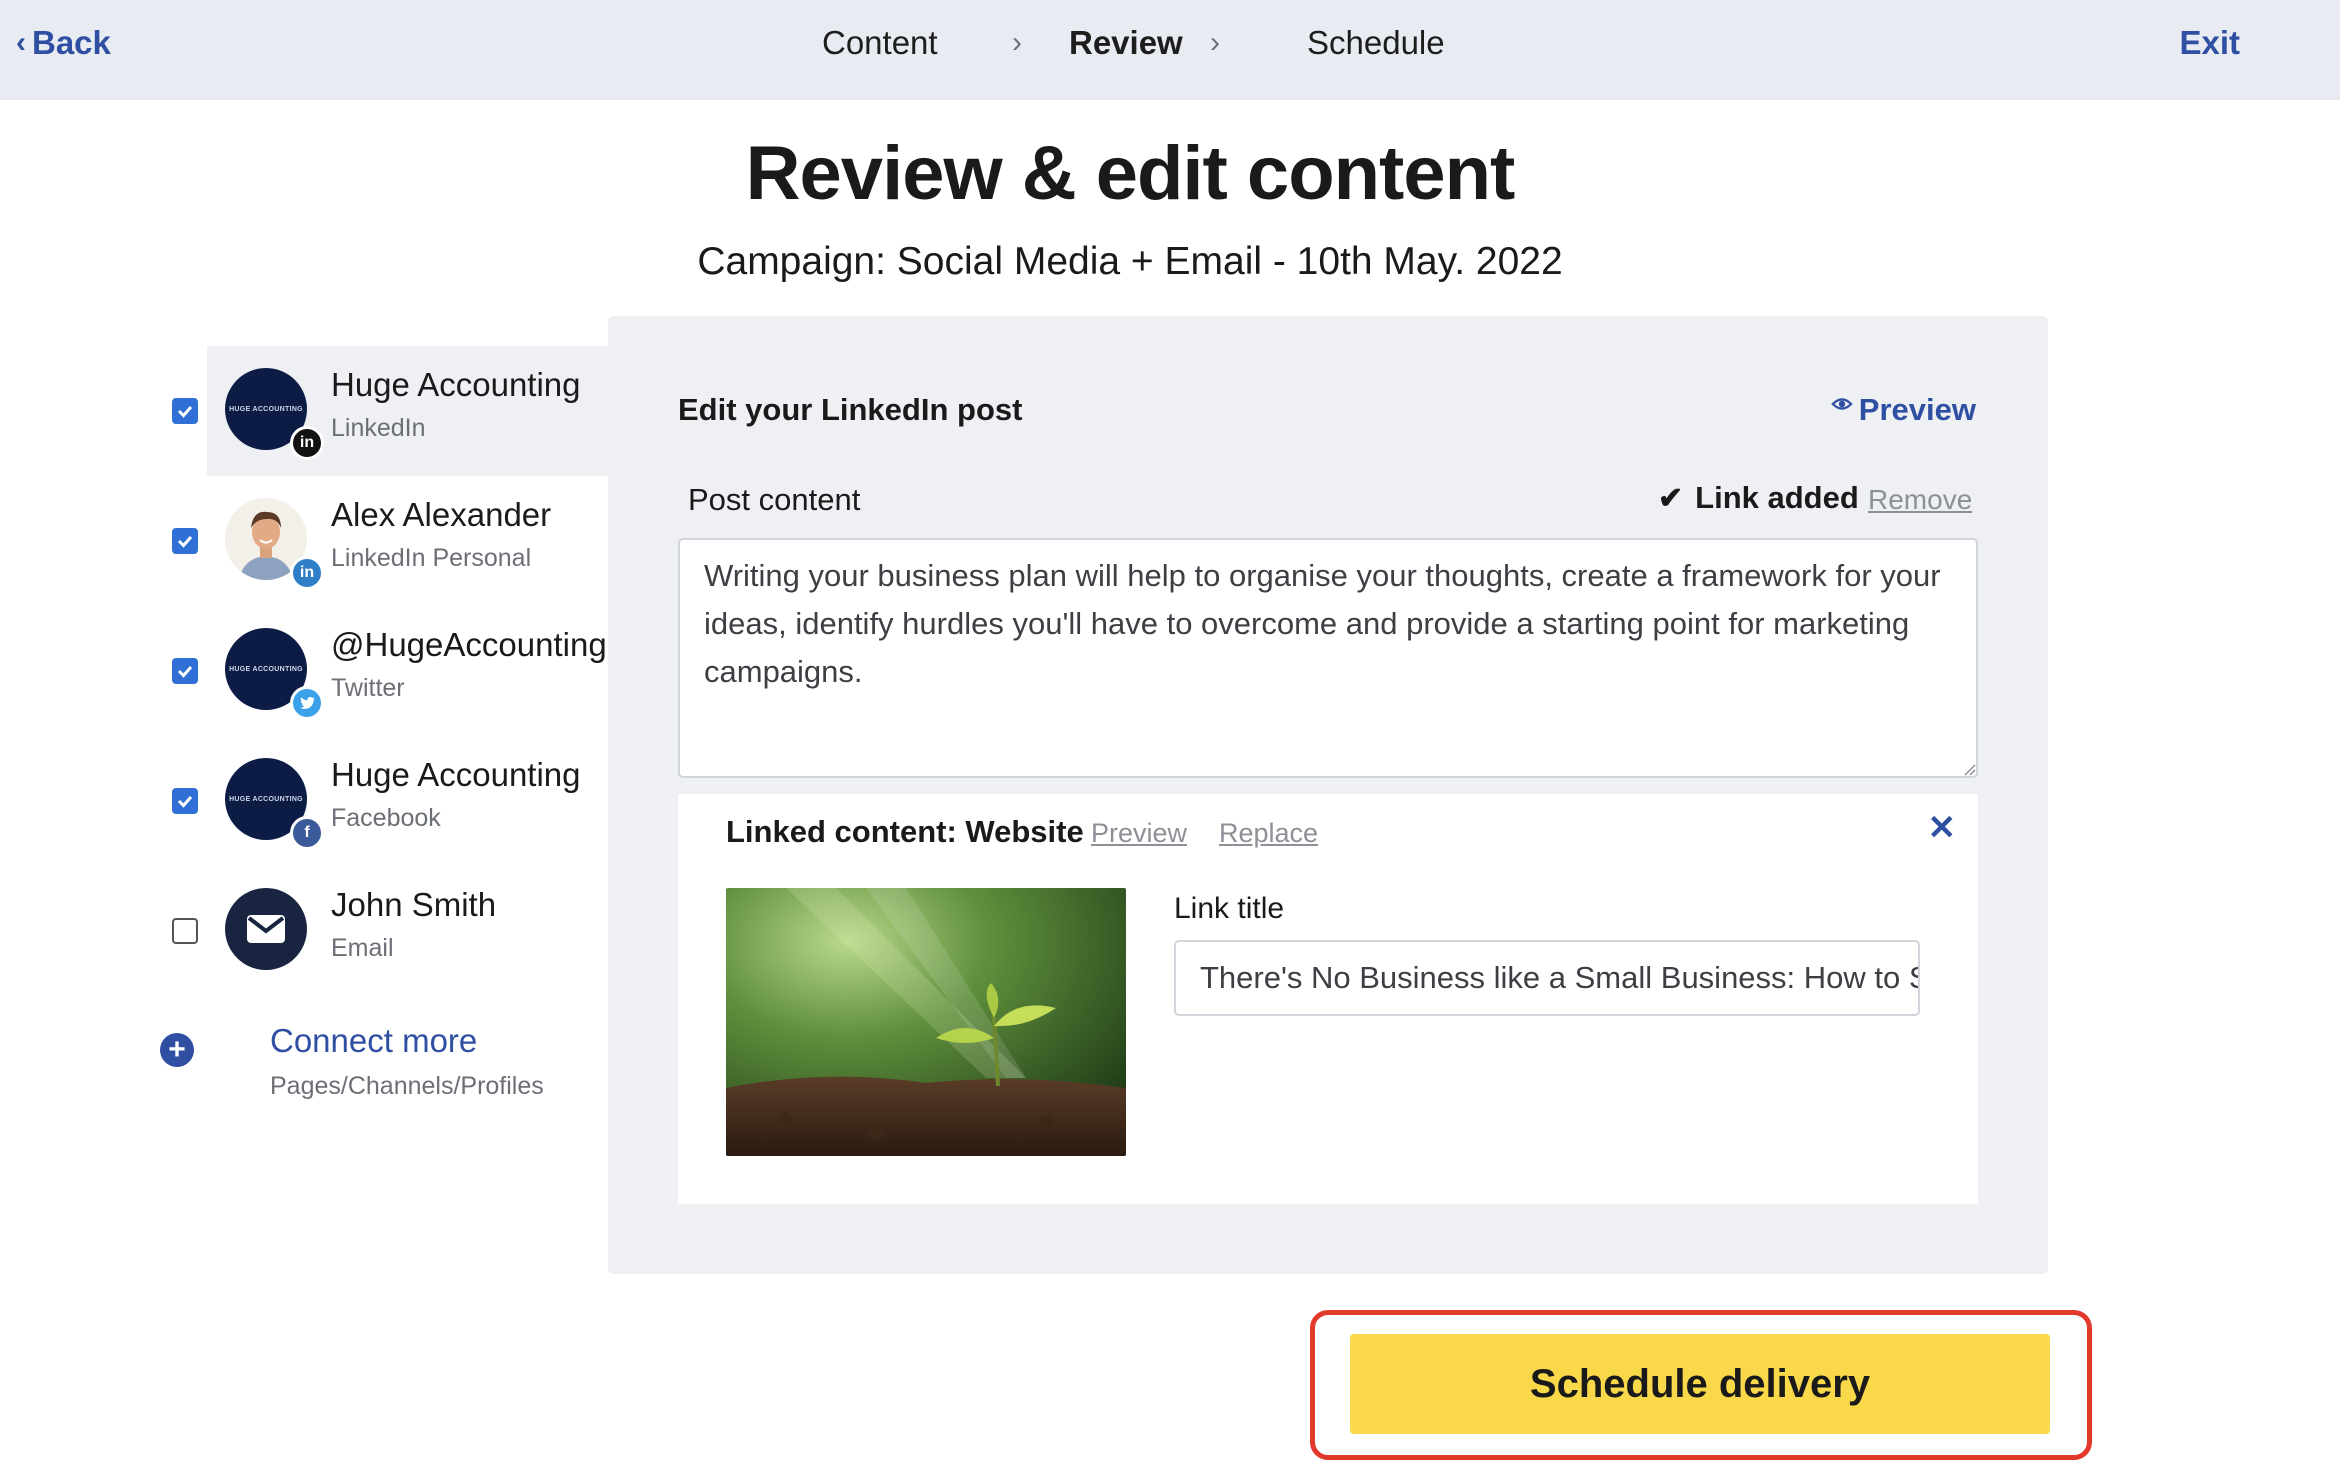 The width and height of the screenshot is (2340, 1474). I want to click on account-item-john-smith-email: John Smith Email, so click(380, 931).